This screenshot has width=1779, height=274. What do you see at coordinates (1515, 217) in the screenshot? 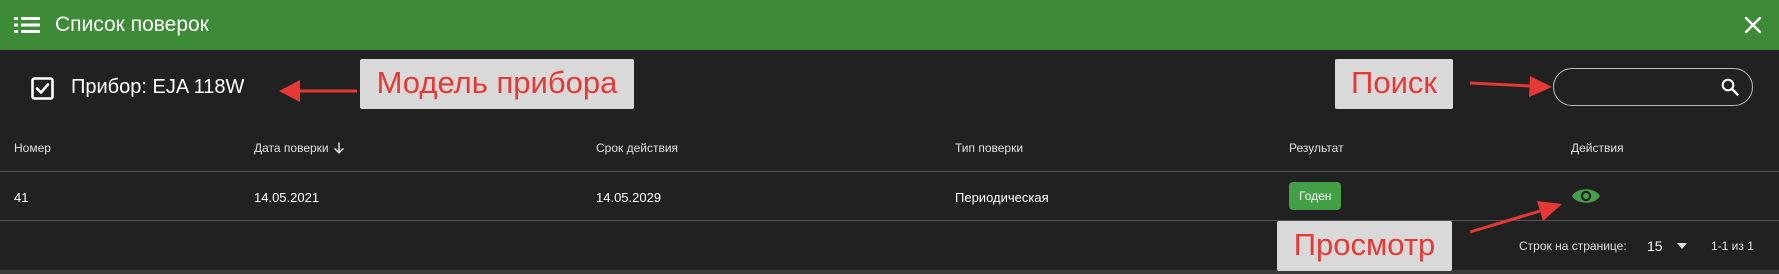
I see `arrow-to-view` at bounding box center [1515, 217].